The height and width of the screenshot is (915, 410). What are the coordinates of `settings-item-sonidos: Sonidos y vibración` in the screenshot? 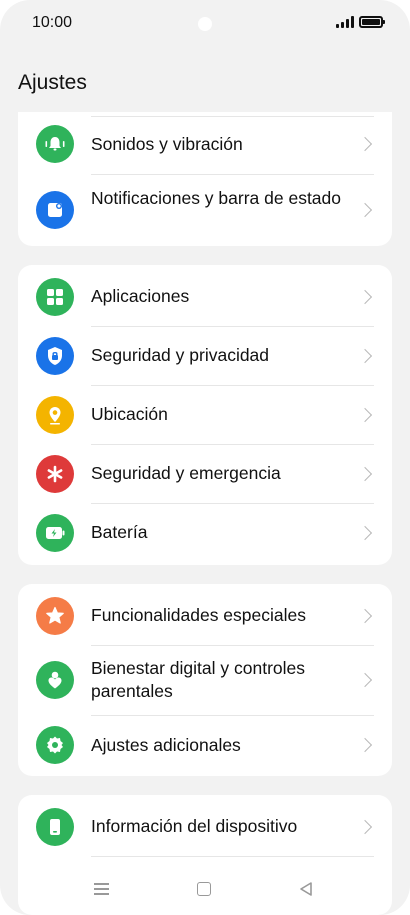 It's located at (205, 143).